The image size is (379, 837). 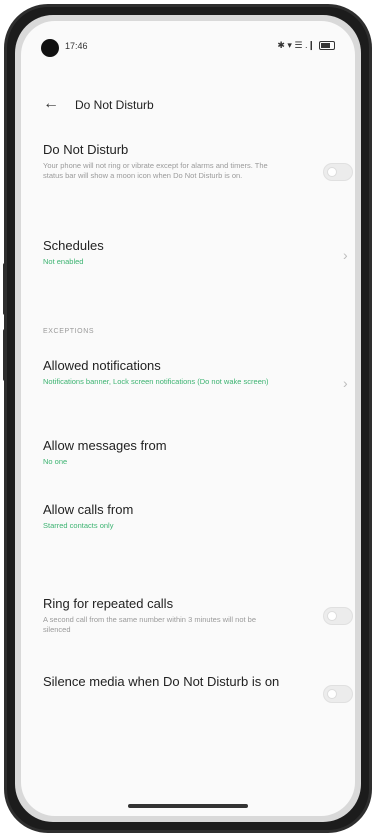 I want to click on dnd-title: Do Not Disturb, so click(x=86, y=149).